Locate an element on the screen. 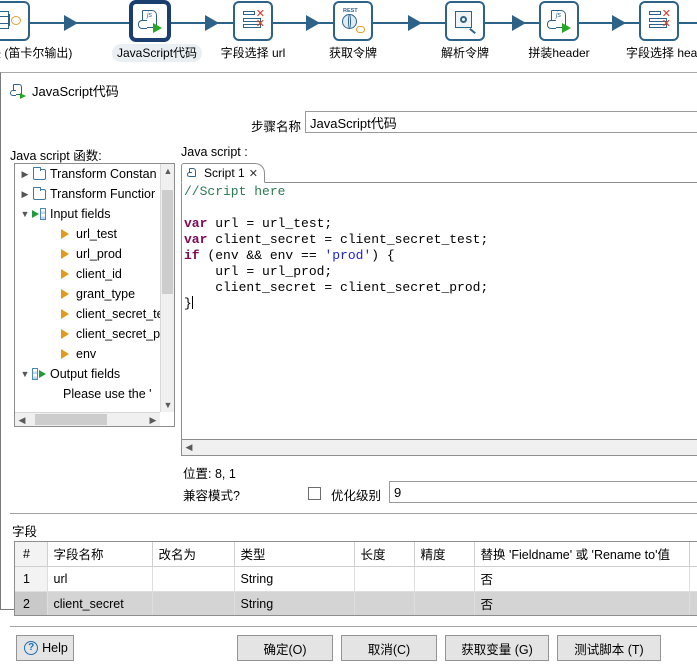 This screenshot has height=664, width=697. tree-vertical-scrollbar: ▲ ▼ is located at coordinates (167, 288).